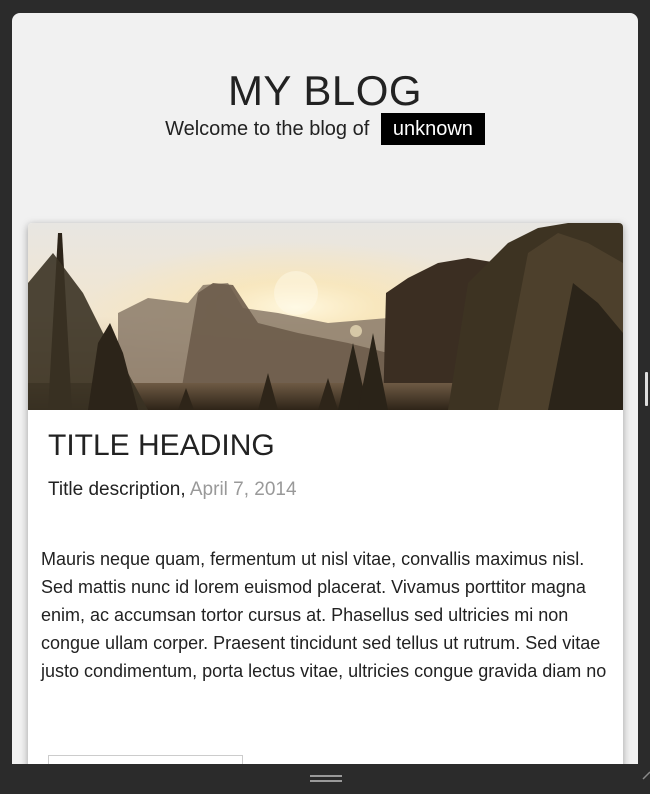 Image resolution: width=650 pixels, height=794 pixels. I want to click on welcome-text: Welcome to the blog of, so click(267, 129).